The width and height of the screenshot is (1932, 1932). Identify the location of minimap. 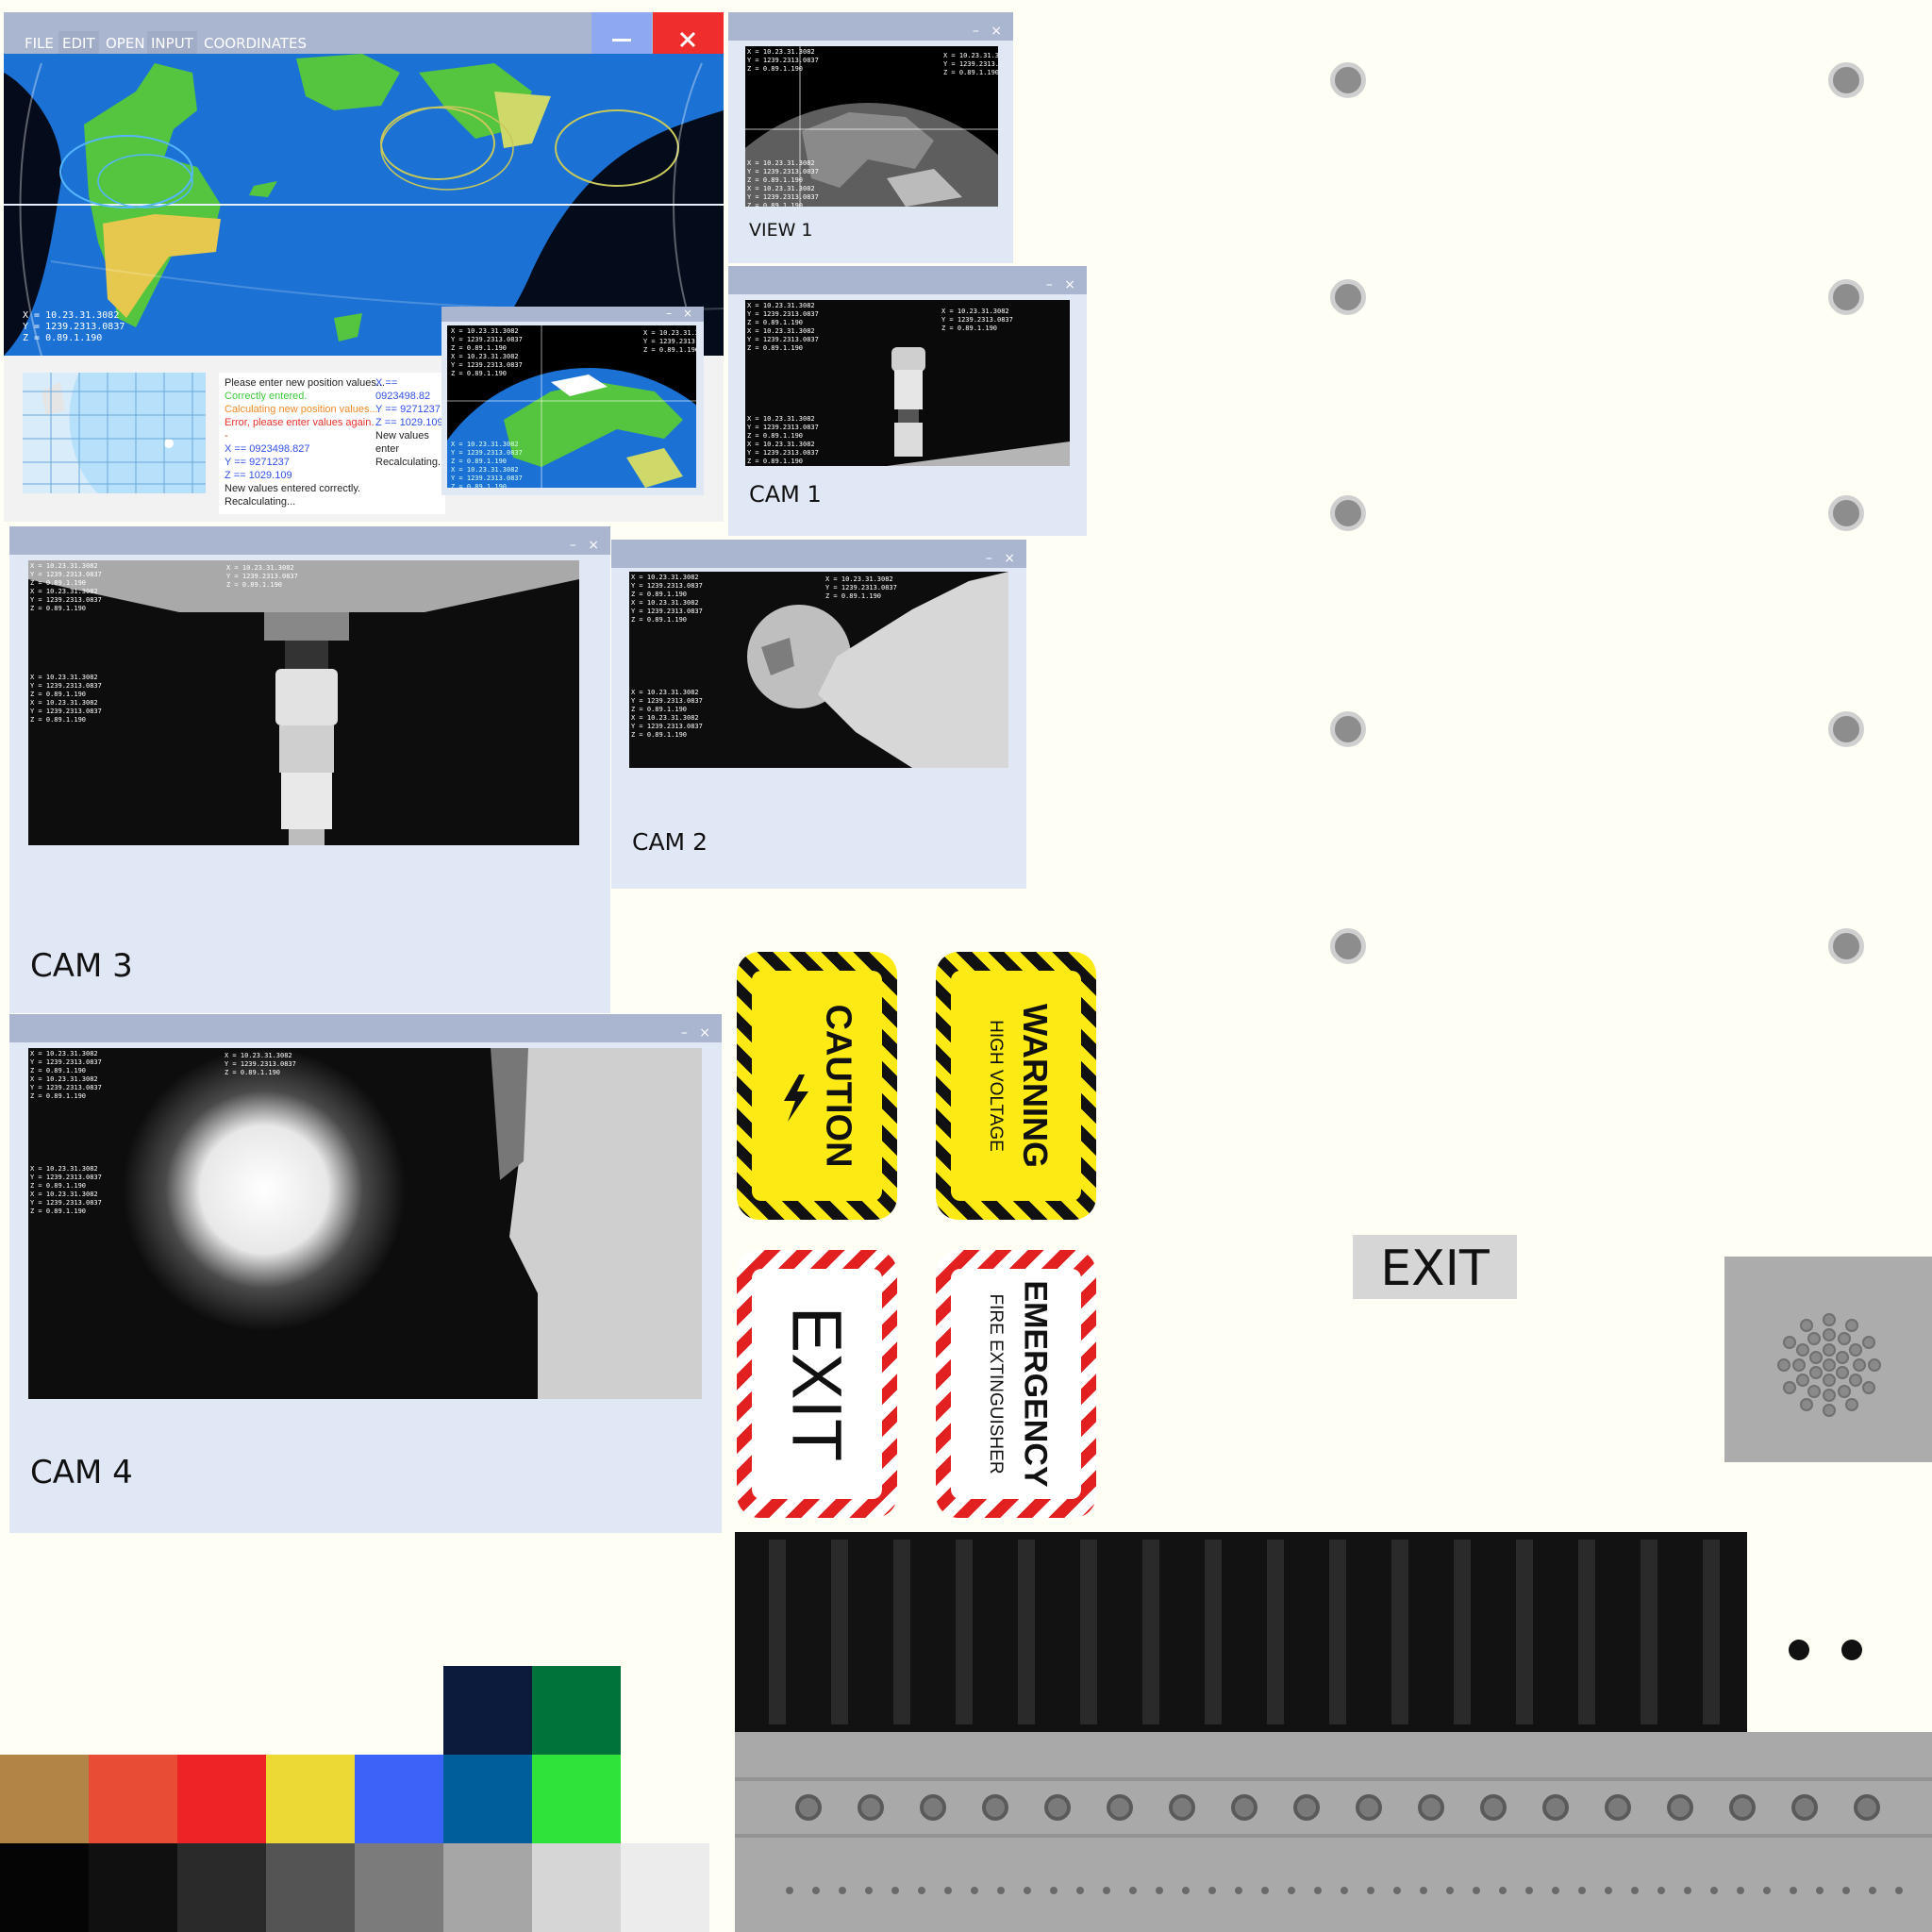
(115, 433).